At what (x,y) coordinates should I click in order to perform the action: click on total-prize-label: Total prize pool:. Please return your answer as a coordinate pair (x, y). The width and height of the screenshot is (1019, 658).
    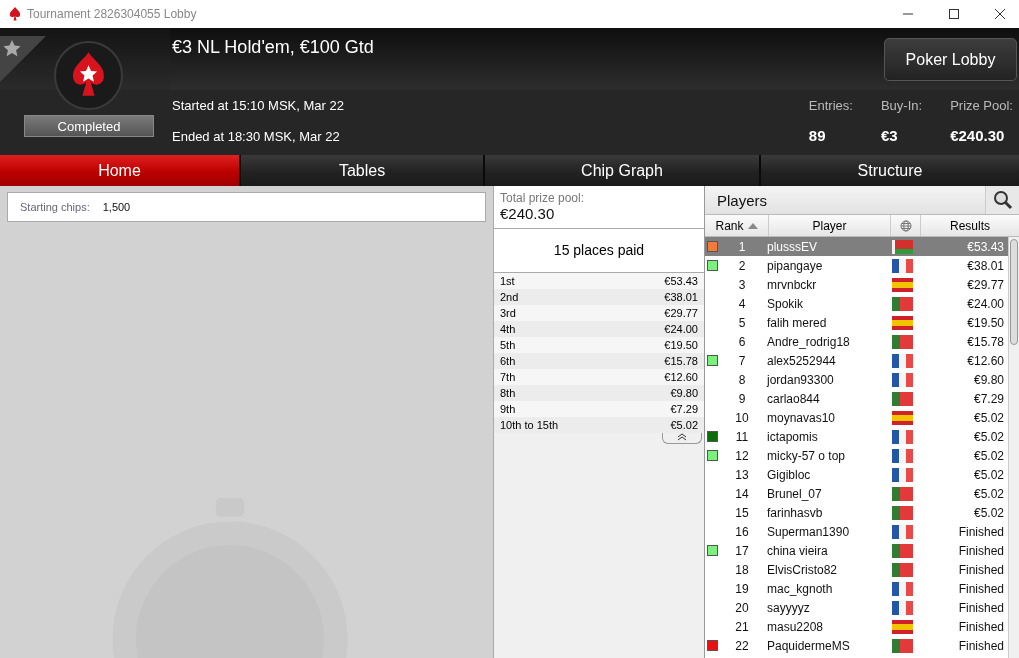
    Looking at the image, I should click on (543, 198).